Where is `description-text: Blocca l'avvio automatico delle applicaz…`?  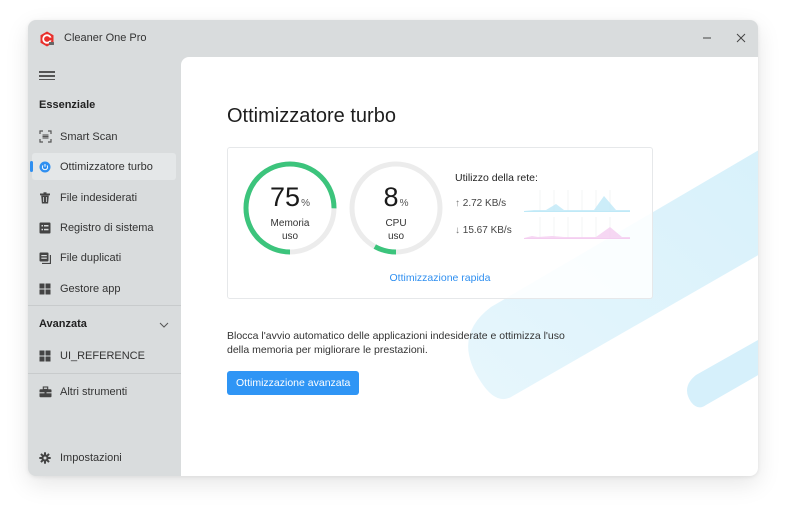
description-text: Blocca l'avvio automatico delle applicaz… is located at coordinates (396, 343).